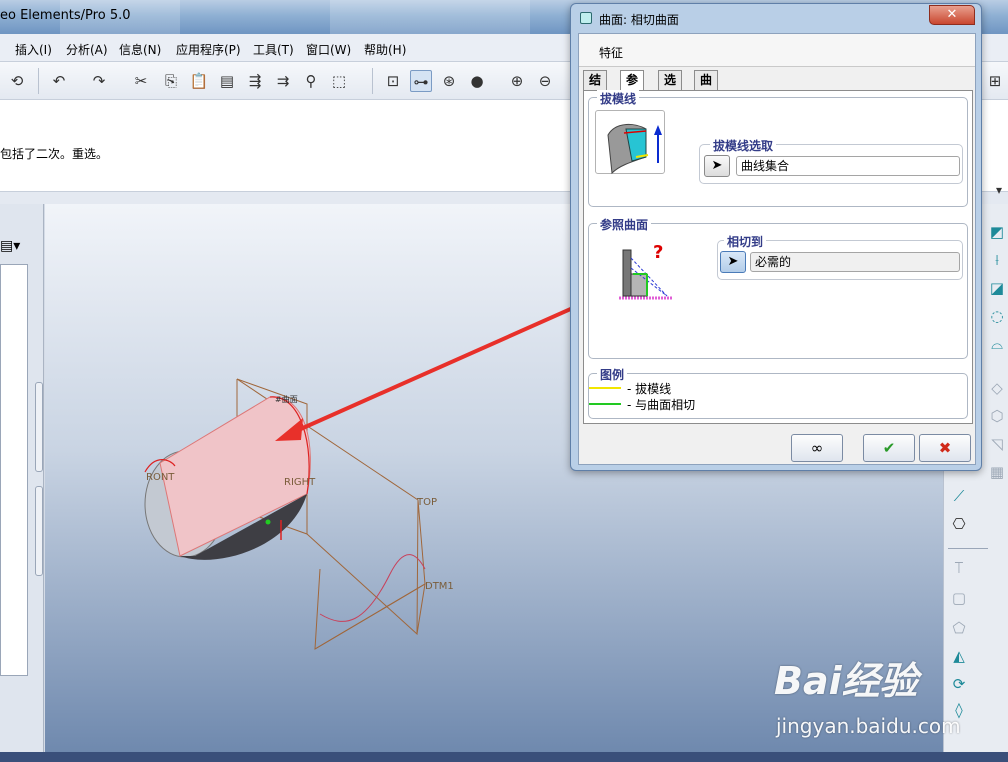  What do you see at coordinates (427, 502) in the screenshot?
I see `label-top: TOP` at bounding box center [427, 502].